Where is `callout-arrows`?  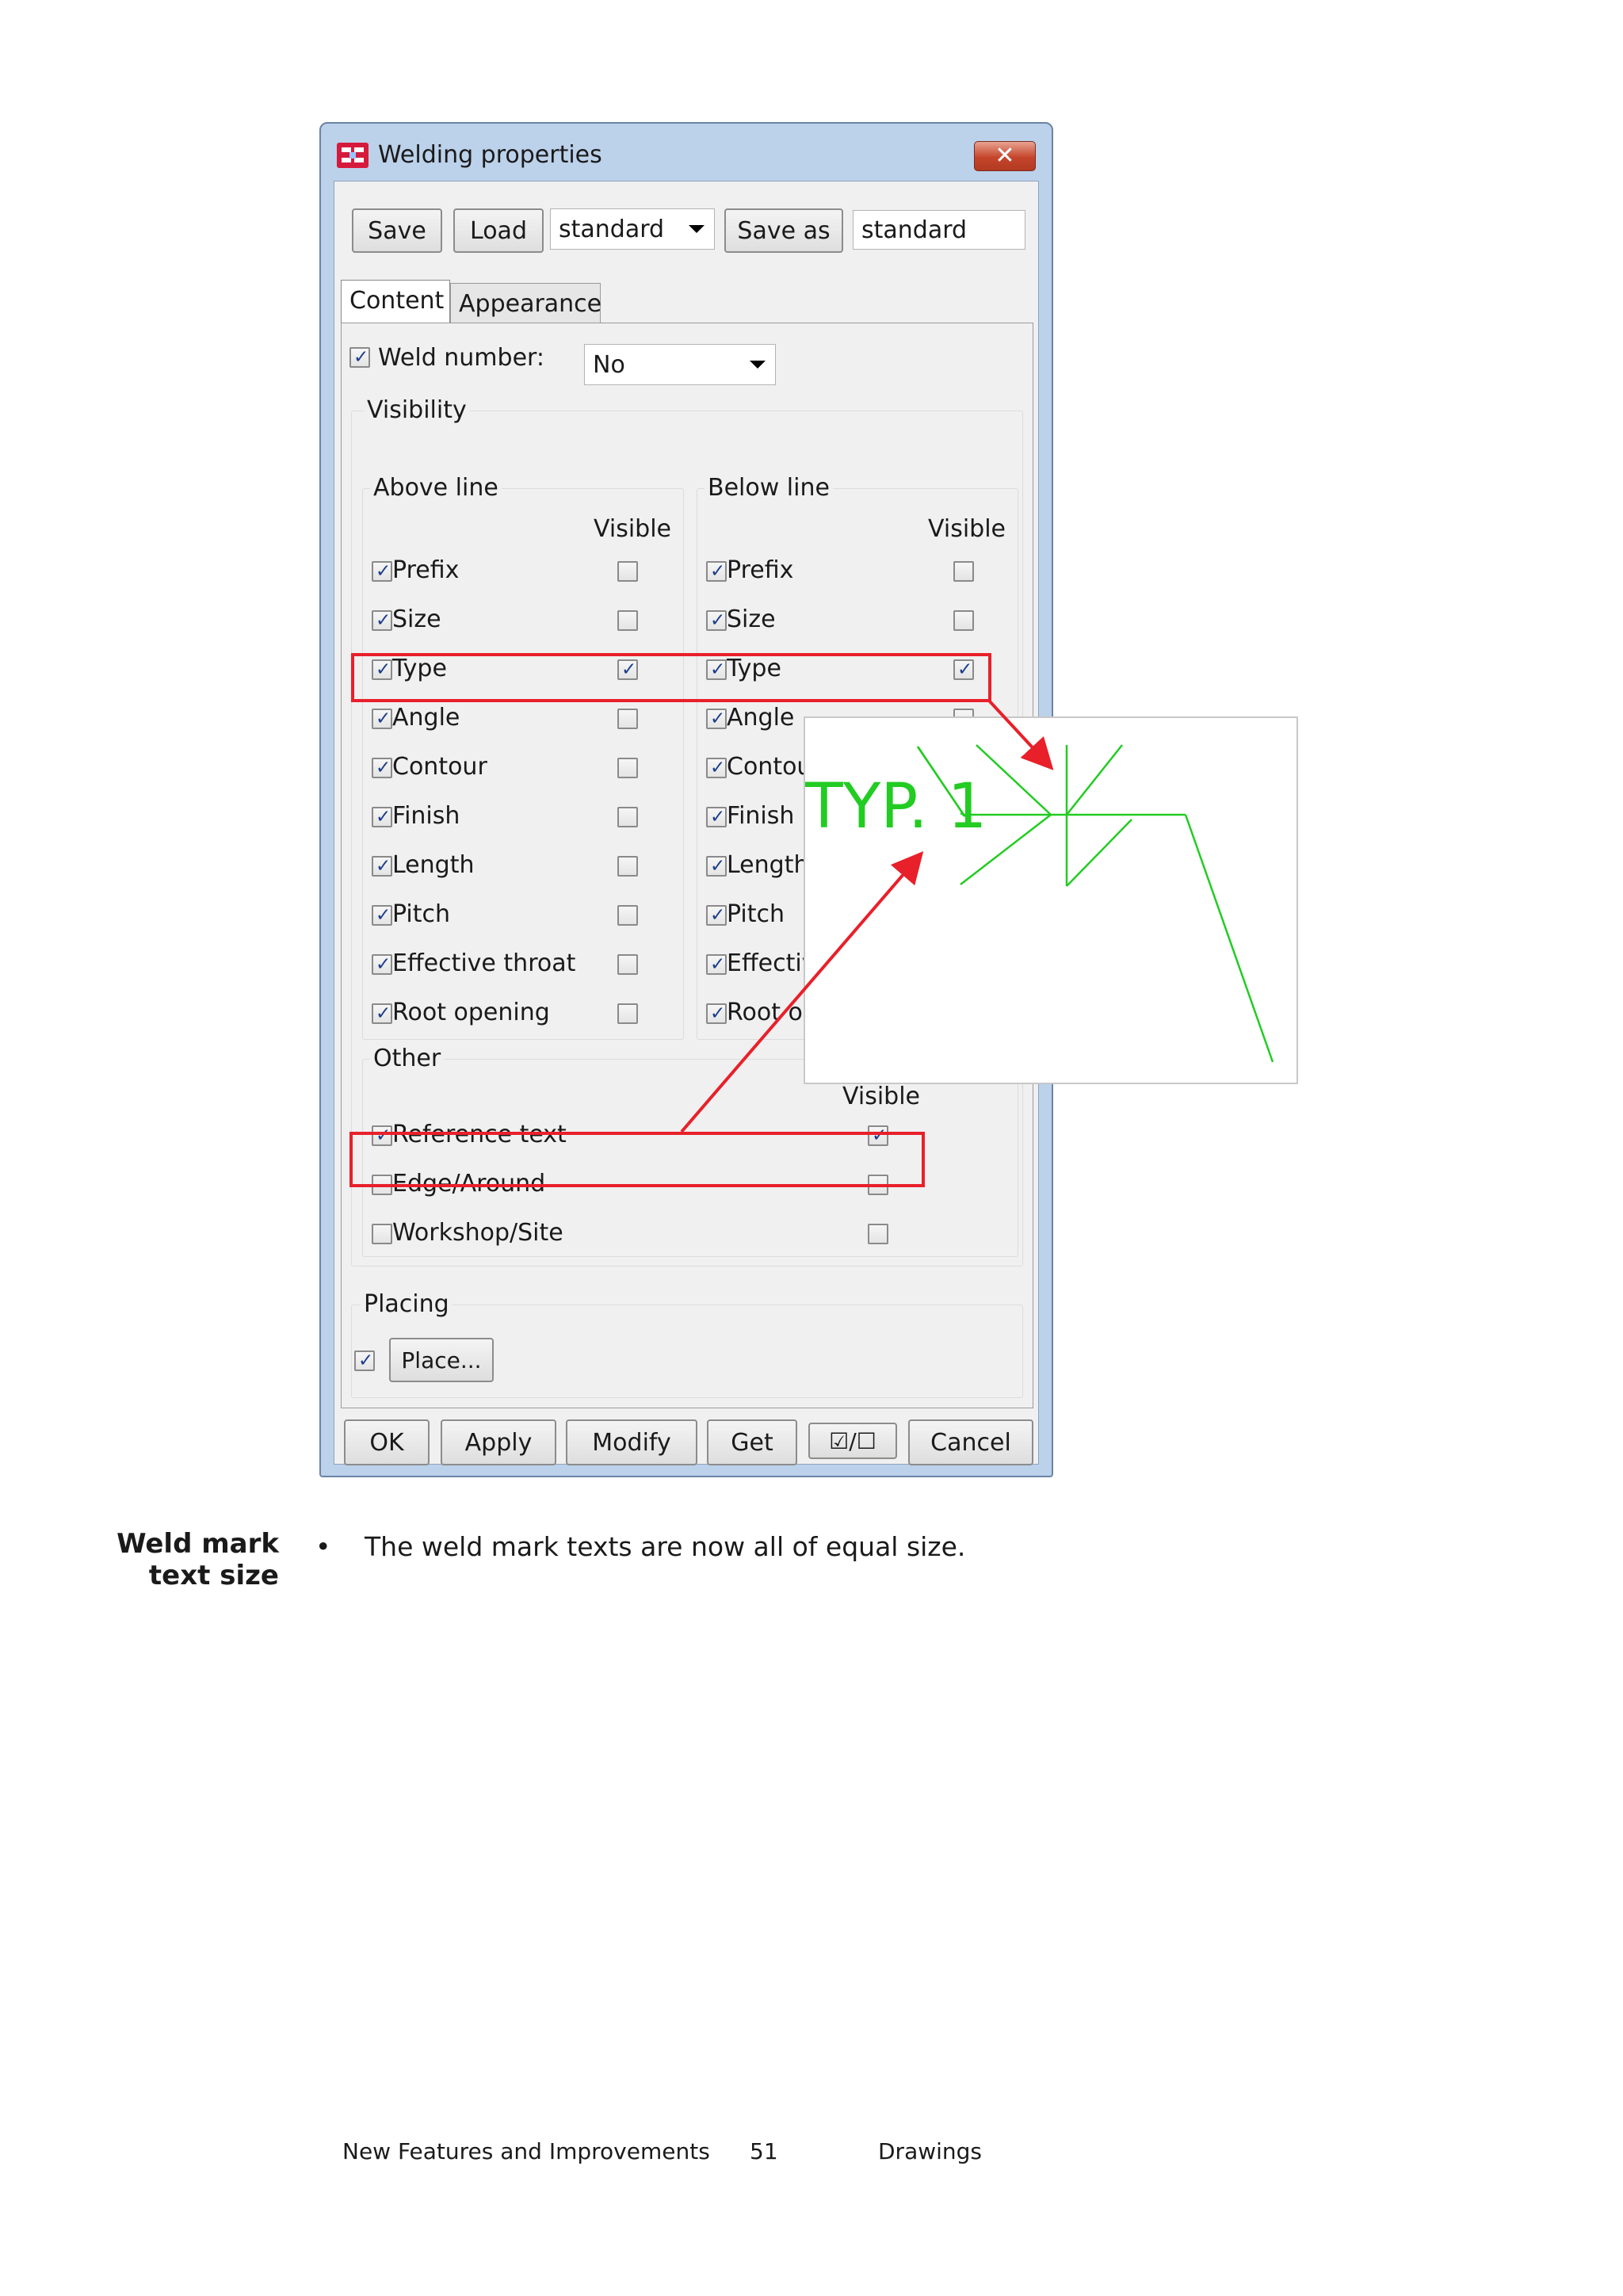
callout-arrows is located at coordinates (867, 916).